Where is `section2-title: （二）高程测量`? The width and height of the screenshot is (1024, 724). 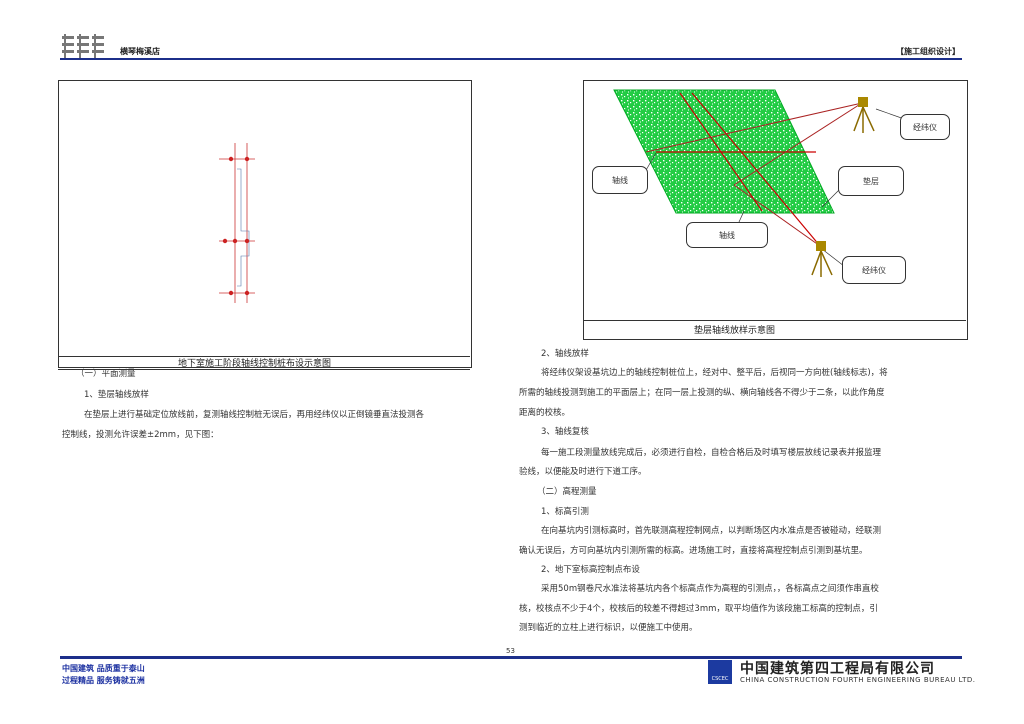 section2-title: （二）高程测量 is located at coordinates (567, 492).